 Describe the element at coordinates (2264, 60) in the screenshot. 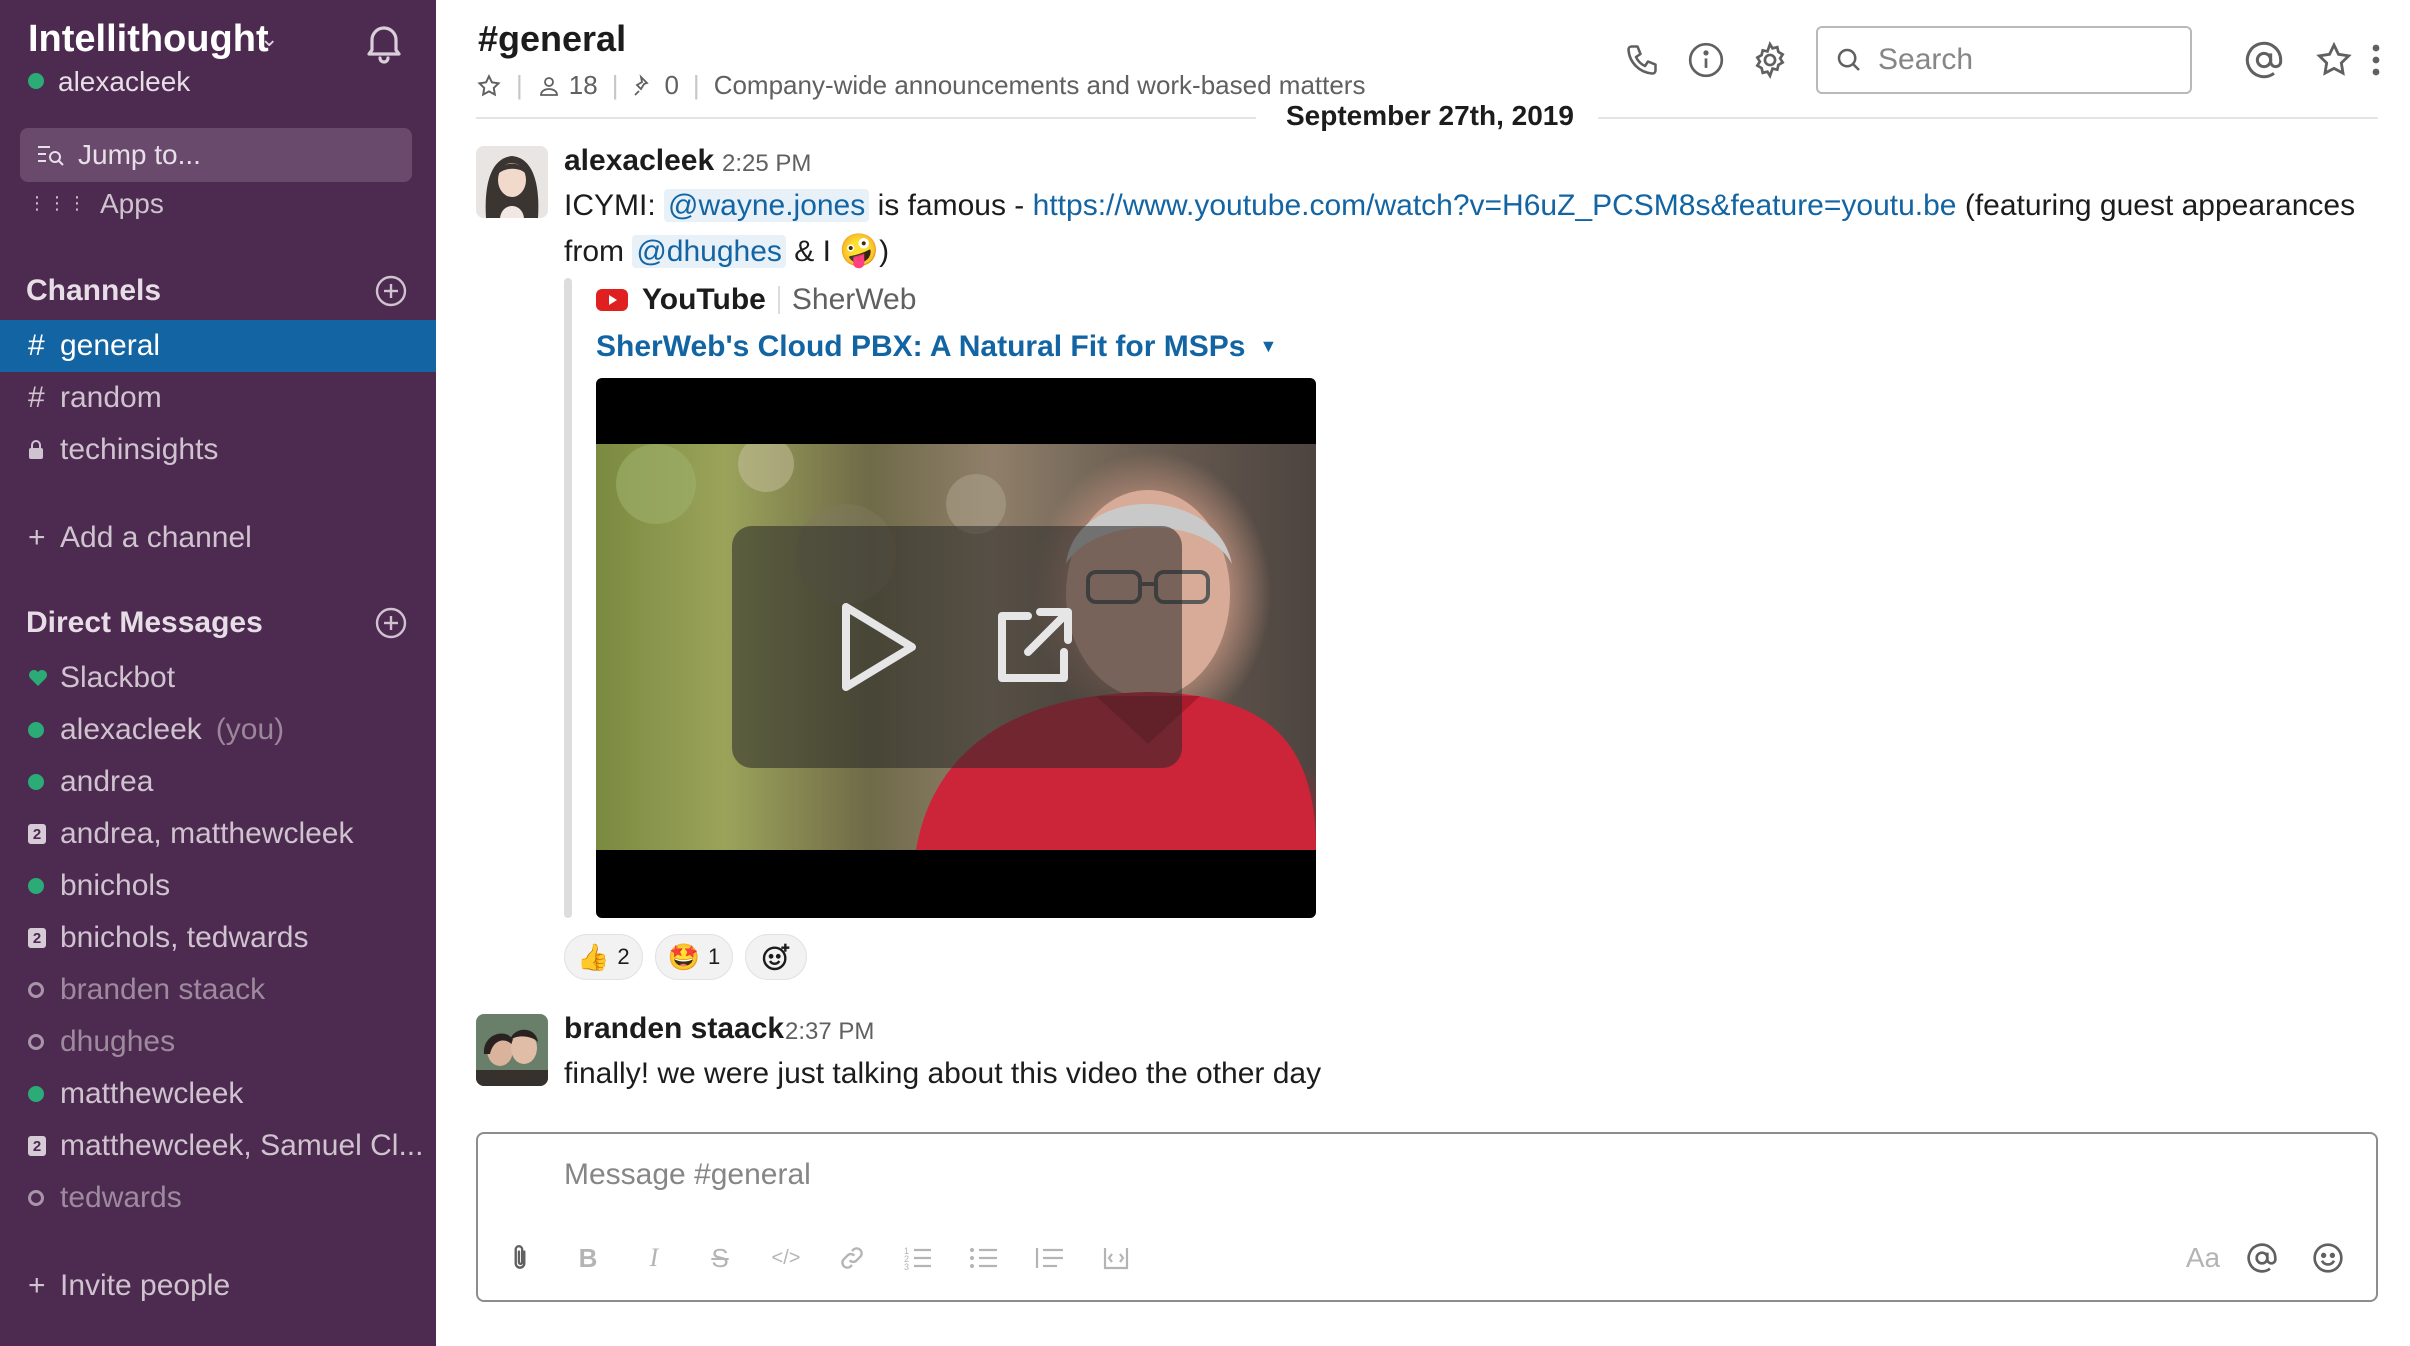

I see `mentions-icon` at that location.